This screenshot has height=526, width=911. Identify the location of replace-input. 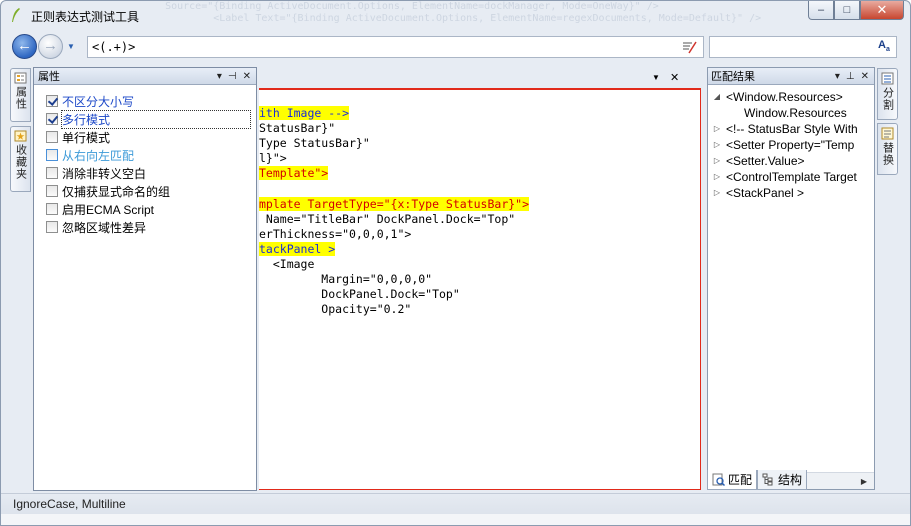
(803, 47).